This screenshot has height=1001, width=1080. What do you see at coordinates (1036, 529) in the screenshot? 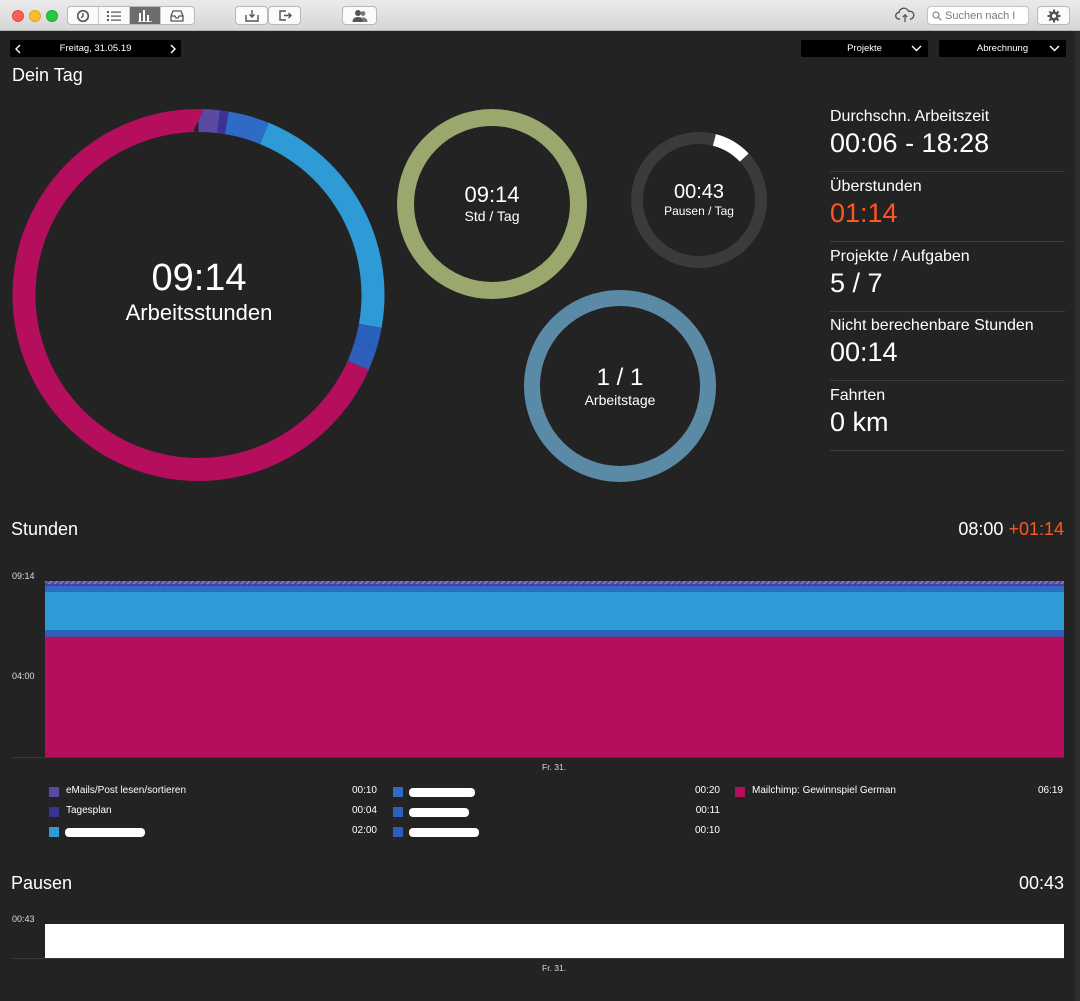
I see `hours-overtime: +01:14` at bounding box center [1036, 529].